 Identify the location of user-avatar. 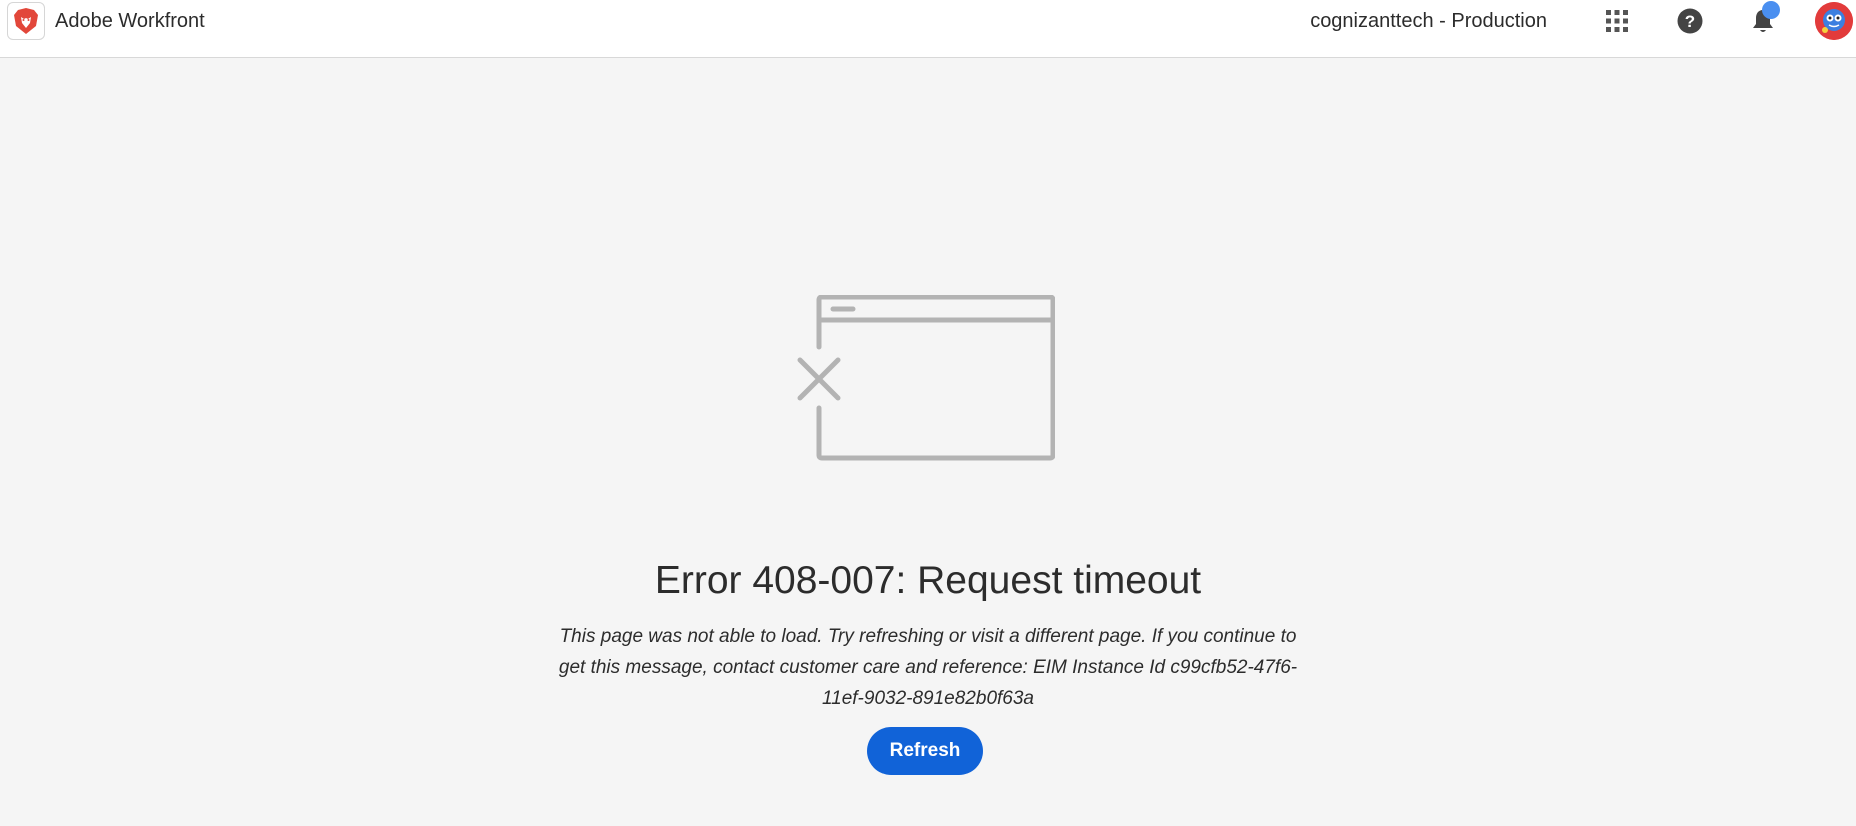
(1834, 21).